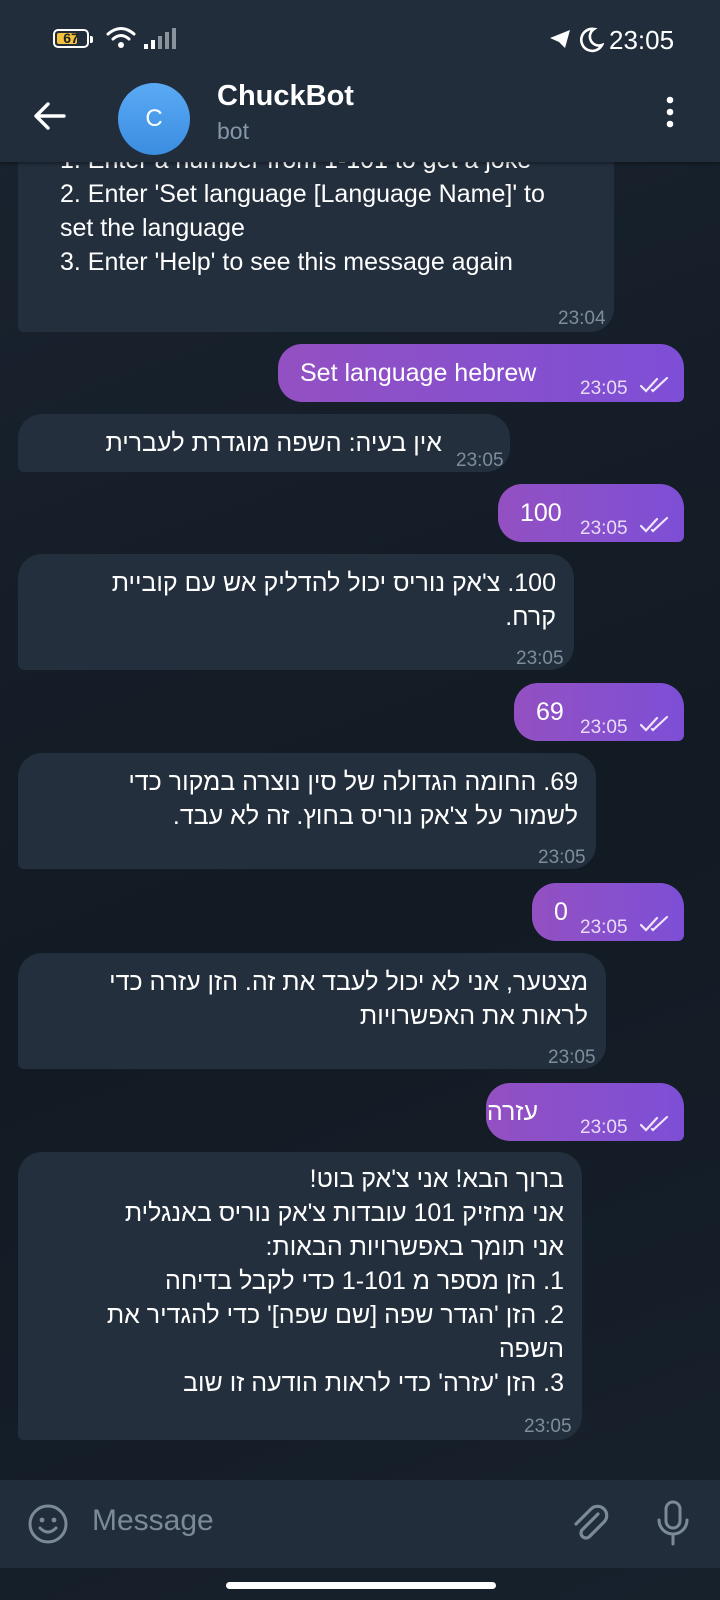  What do you see at coordinates (233, 131) in the screenshot?
I see `chat-subtitle: bot` at bounding box center [233, 131].